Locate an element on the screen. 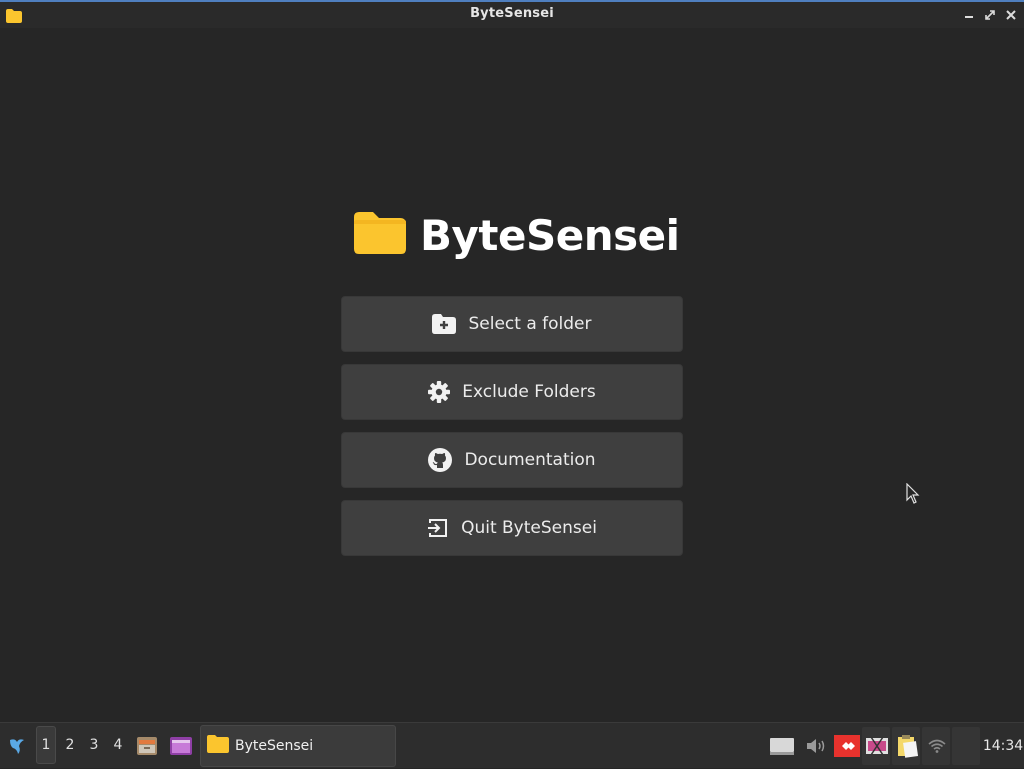  mouse-cursor-icon is located at coordinates (913, 495).